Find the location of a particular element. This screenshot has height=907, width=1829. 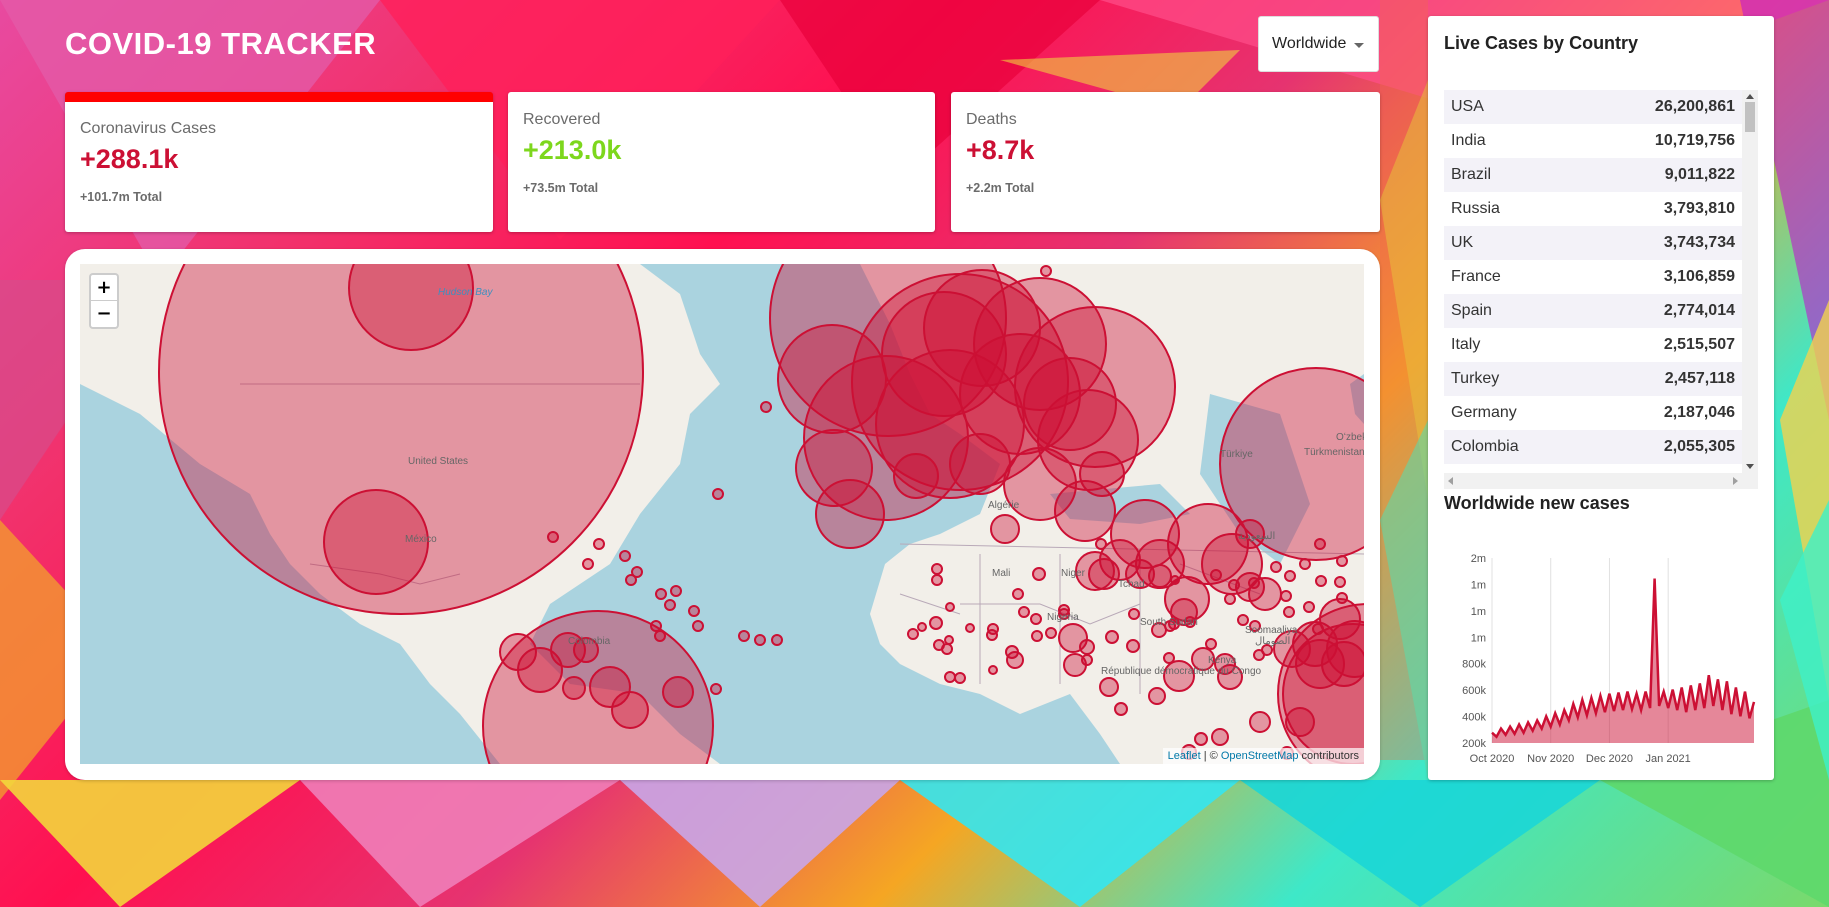

scroll-right-icon is located at coordinates (1735, 481).